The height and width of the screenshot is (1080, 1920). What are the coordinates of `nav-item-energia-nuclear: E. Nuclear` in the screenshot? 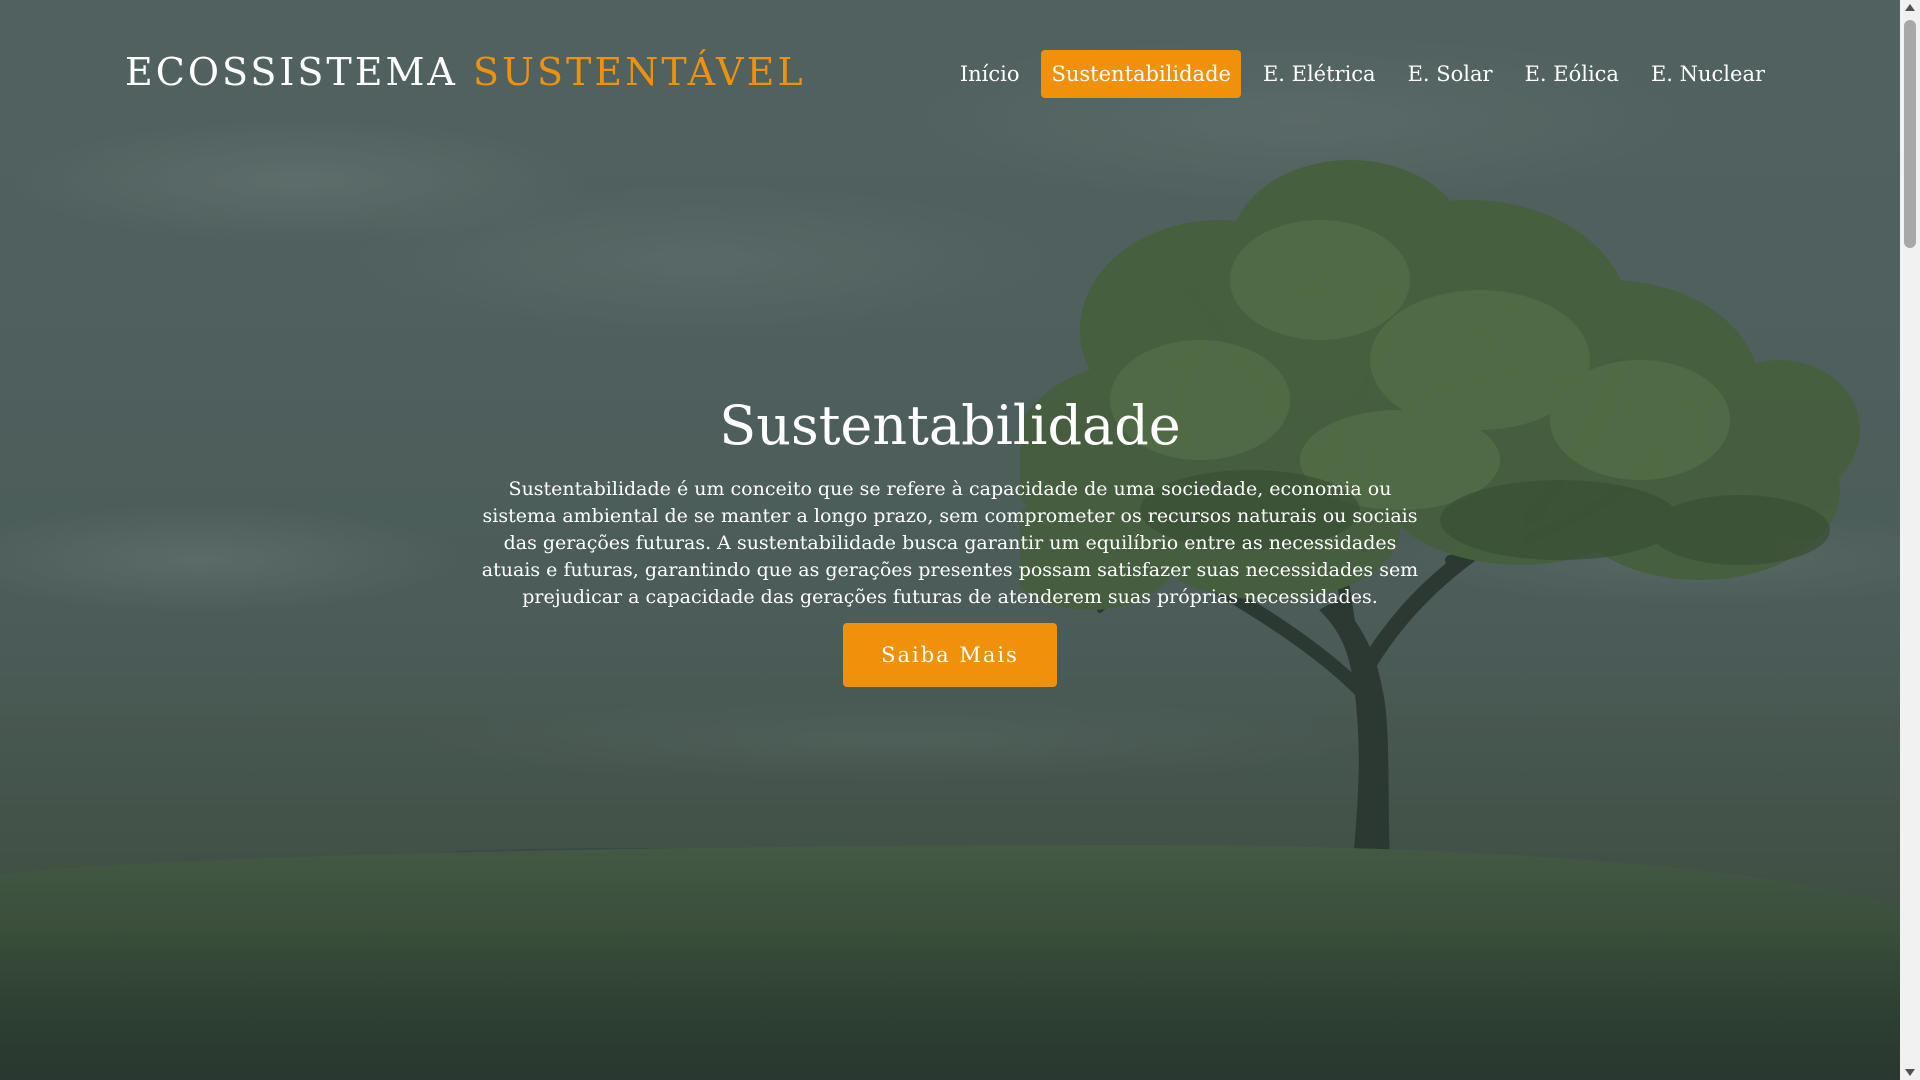 It's located at (1708, 74).